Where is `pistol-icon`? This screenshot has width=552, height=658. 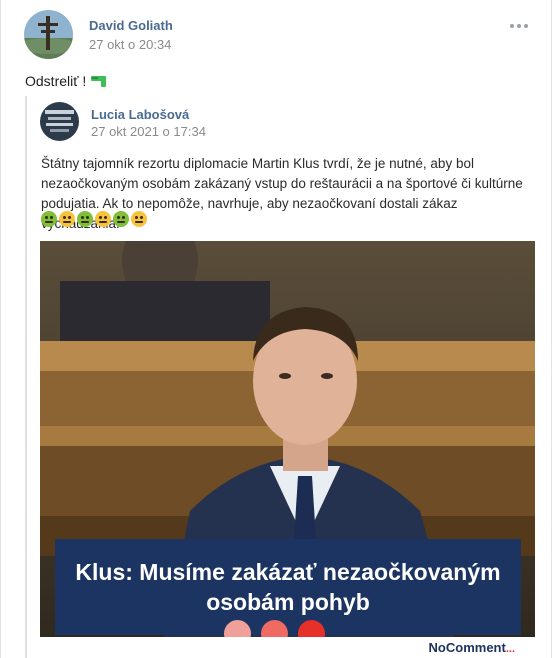 pistol-icon is located at coordinates (99, 81).